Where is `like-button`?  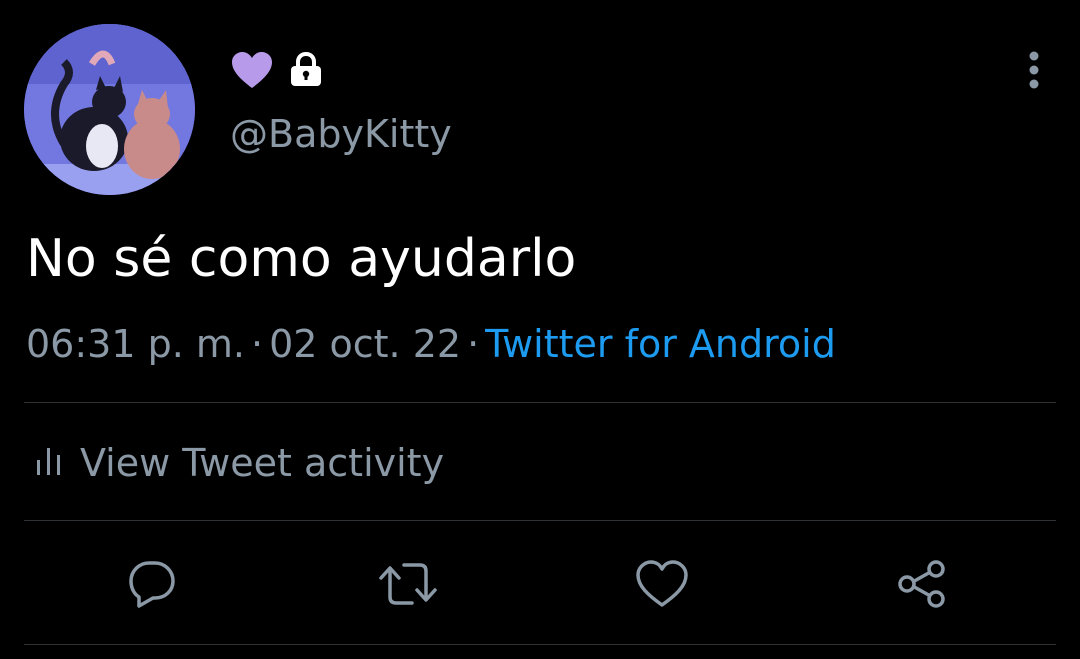 like-button is located at coordinates (662, 584).